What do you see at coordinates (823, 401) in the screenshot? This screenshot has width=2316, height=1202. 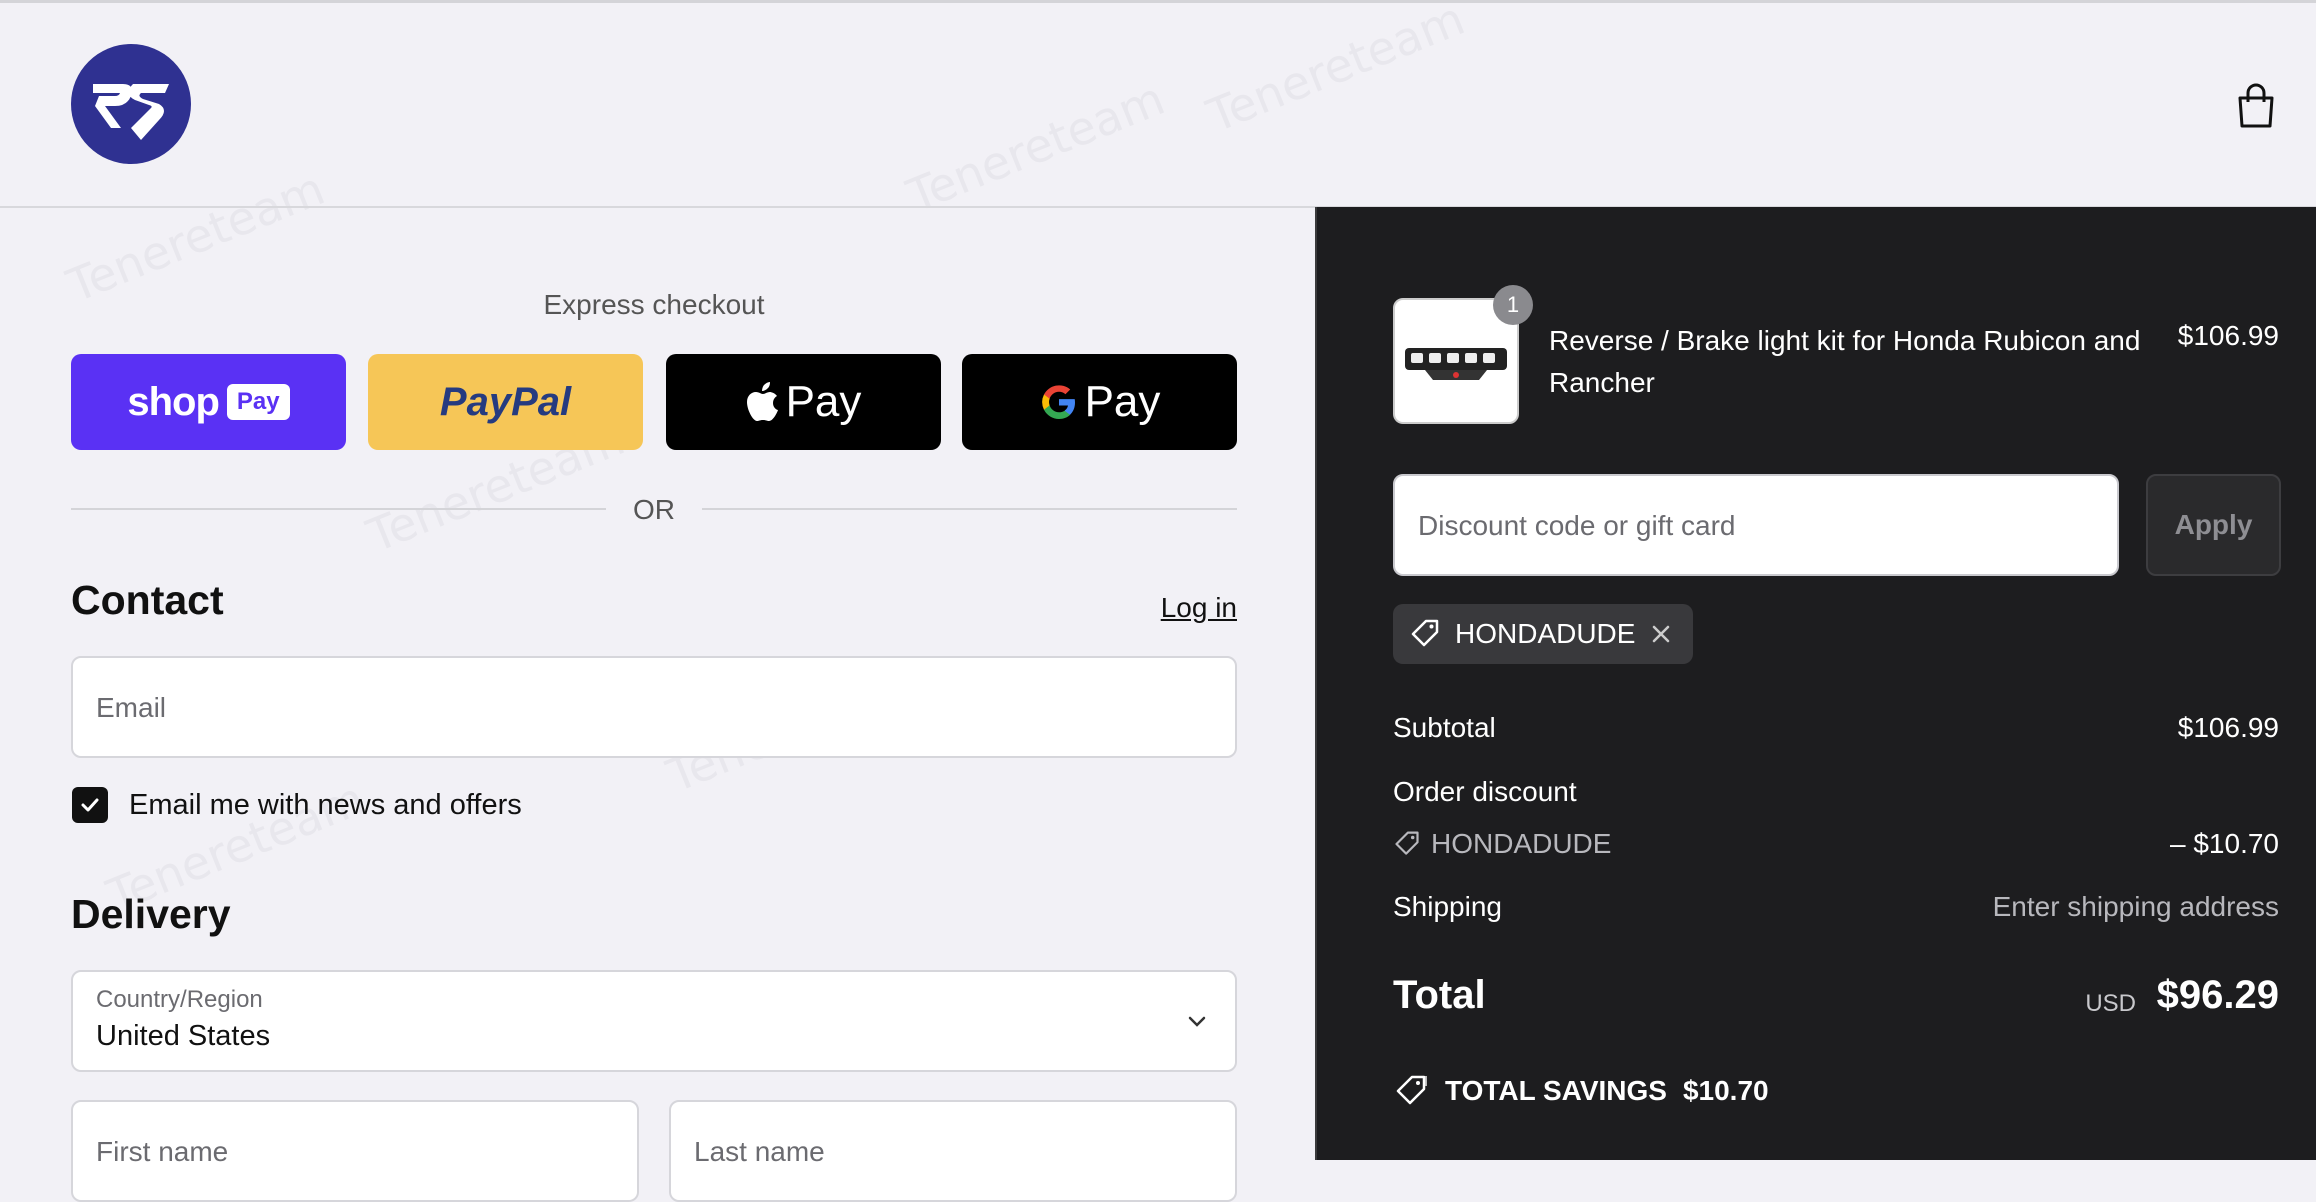 I see `apple-pay-label: Pay` at bounding box center [823, 401].